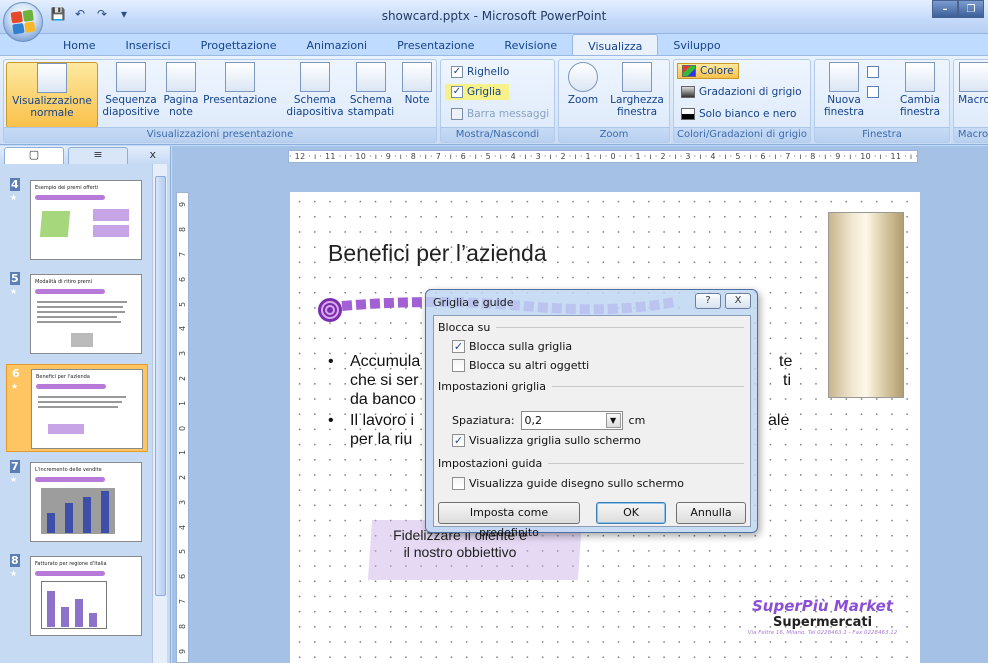 The width and height of the screenshot is (988, 663). What do you see at coordinates (457, 72) in the screenshot?
I see `ruler-checkbox: ✓` at bounding box center [457, 72].